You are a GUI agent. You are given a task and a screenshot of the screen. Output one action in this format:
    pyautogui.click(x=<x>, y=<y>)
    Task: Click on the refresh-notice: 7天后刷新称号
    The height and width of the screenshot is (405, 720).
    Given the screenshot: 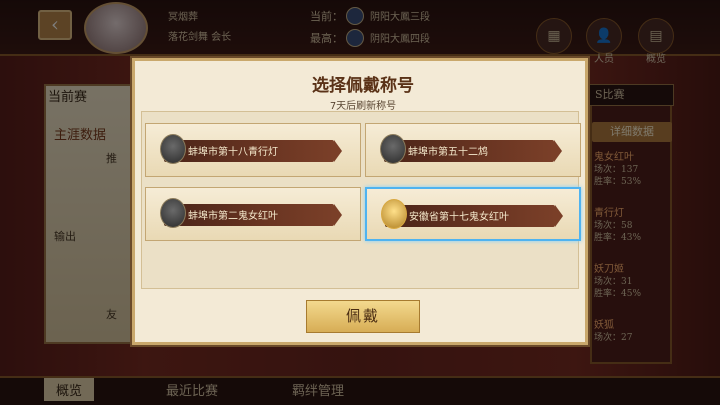 What is the action you would take?
    pyautogui.click(x=363, y=106)
    